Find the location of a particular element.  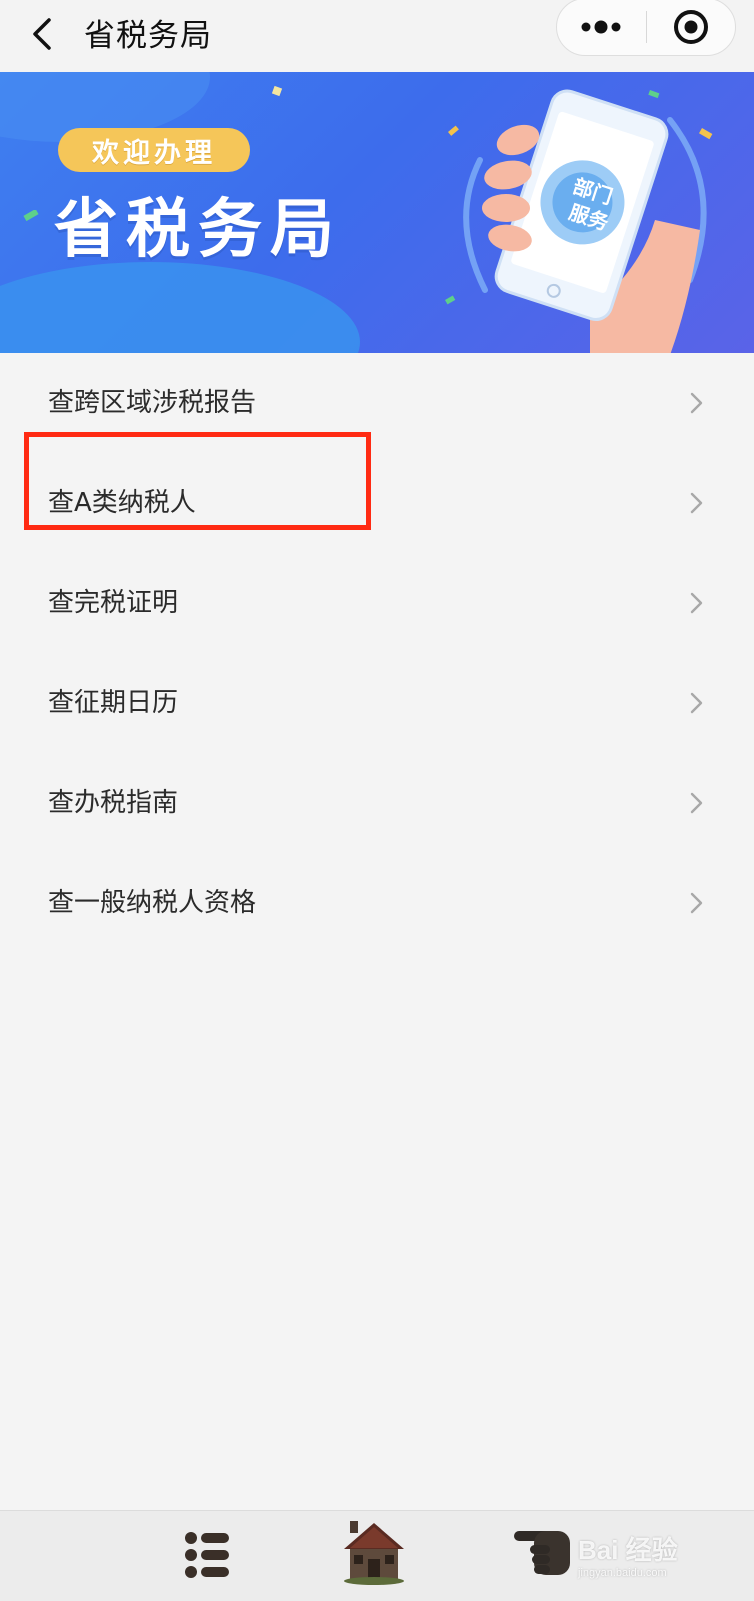

menu-item-general-taxpayer-status: 查一般纳税人资格 is located at coordinates (377, 903).